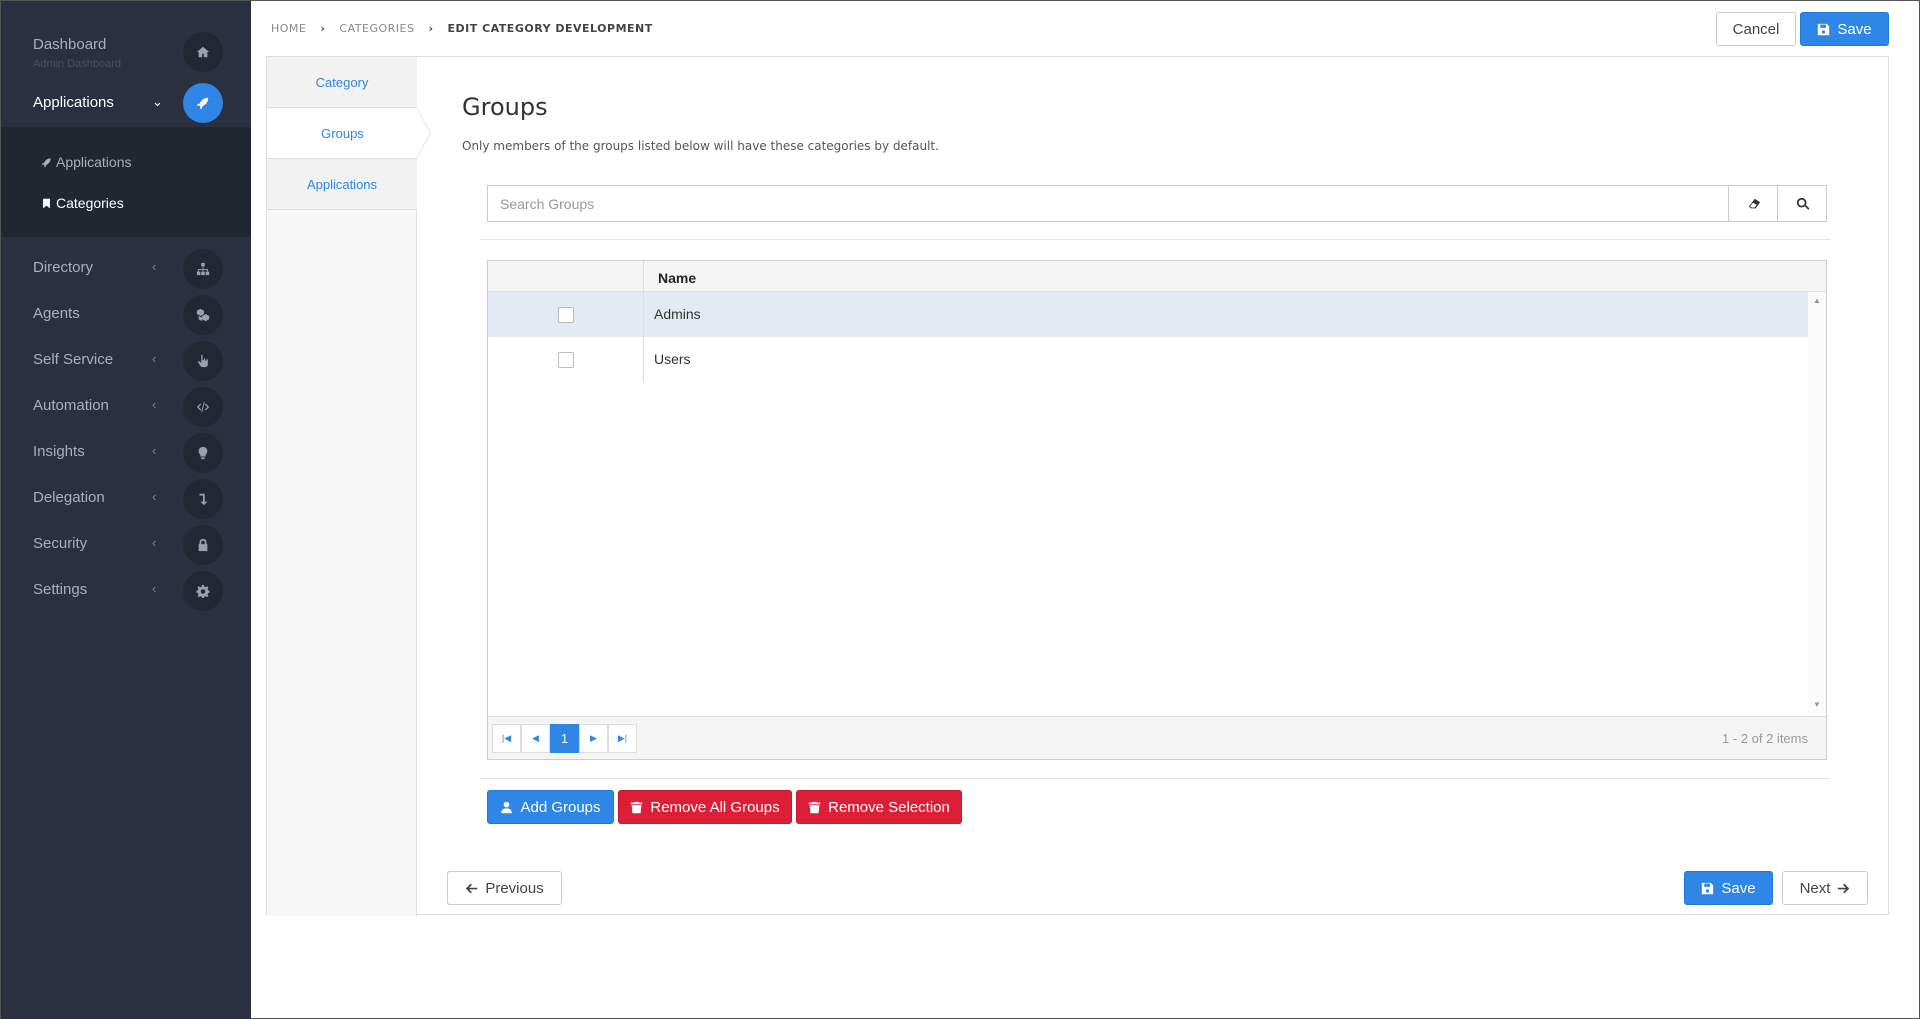 This screenshot has width=1920, height=1019. I want to click on eraser-icon, so click(1754, 203).